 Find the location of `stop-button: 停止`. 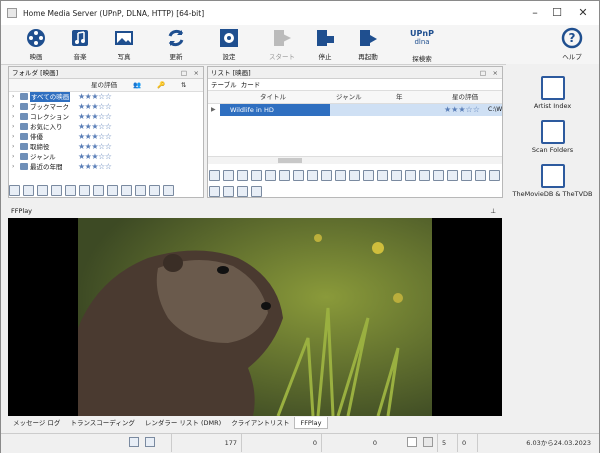

stop-button: 停止 is located at coordinates (325, 45).